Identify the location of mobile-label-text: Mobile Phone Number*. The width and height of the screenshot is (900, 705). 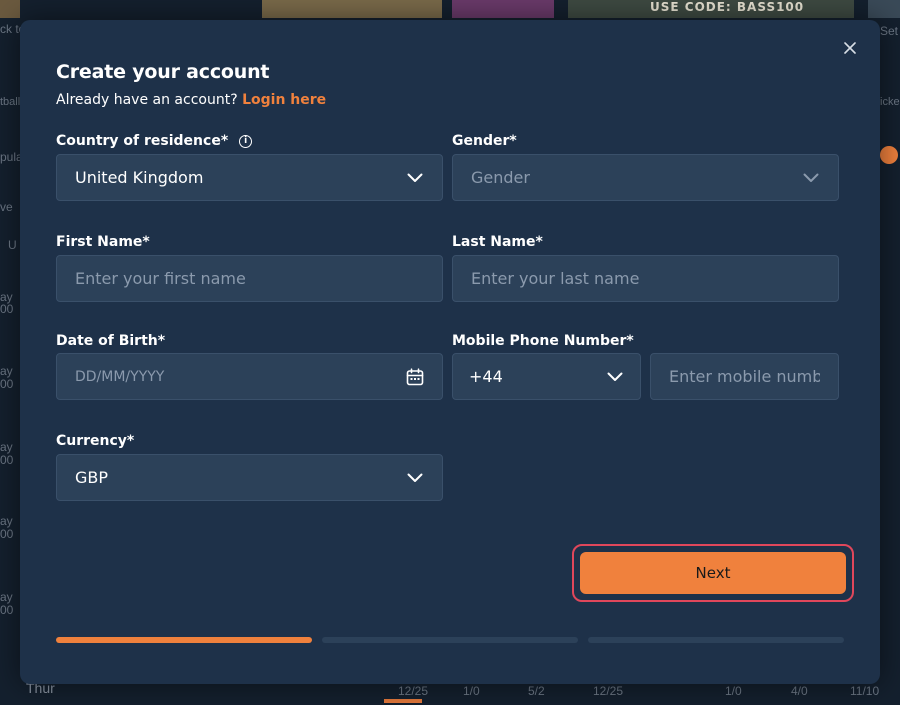
(543, 341).